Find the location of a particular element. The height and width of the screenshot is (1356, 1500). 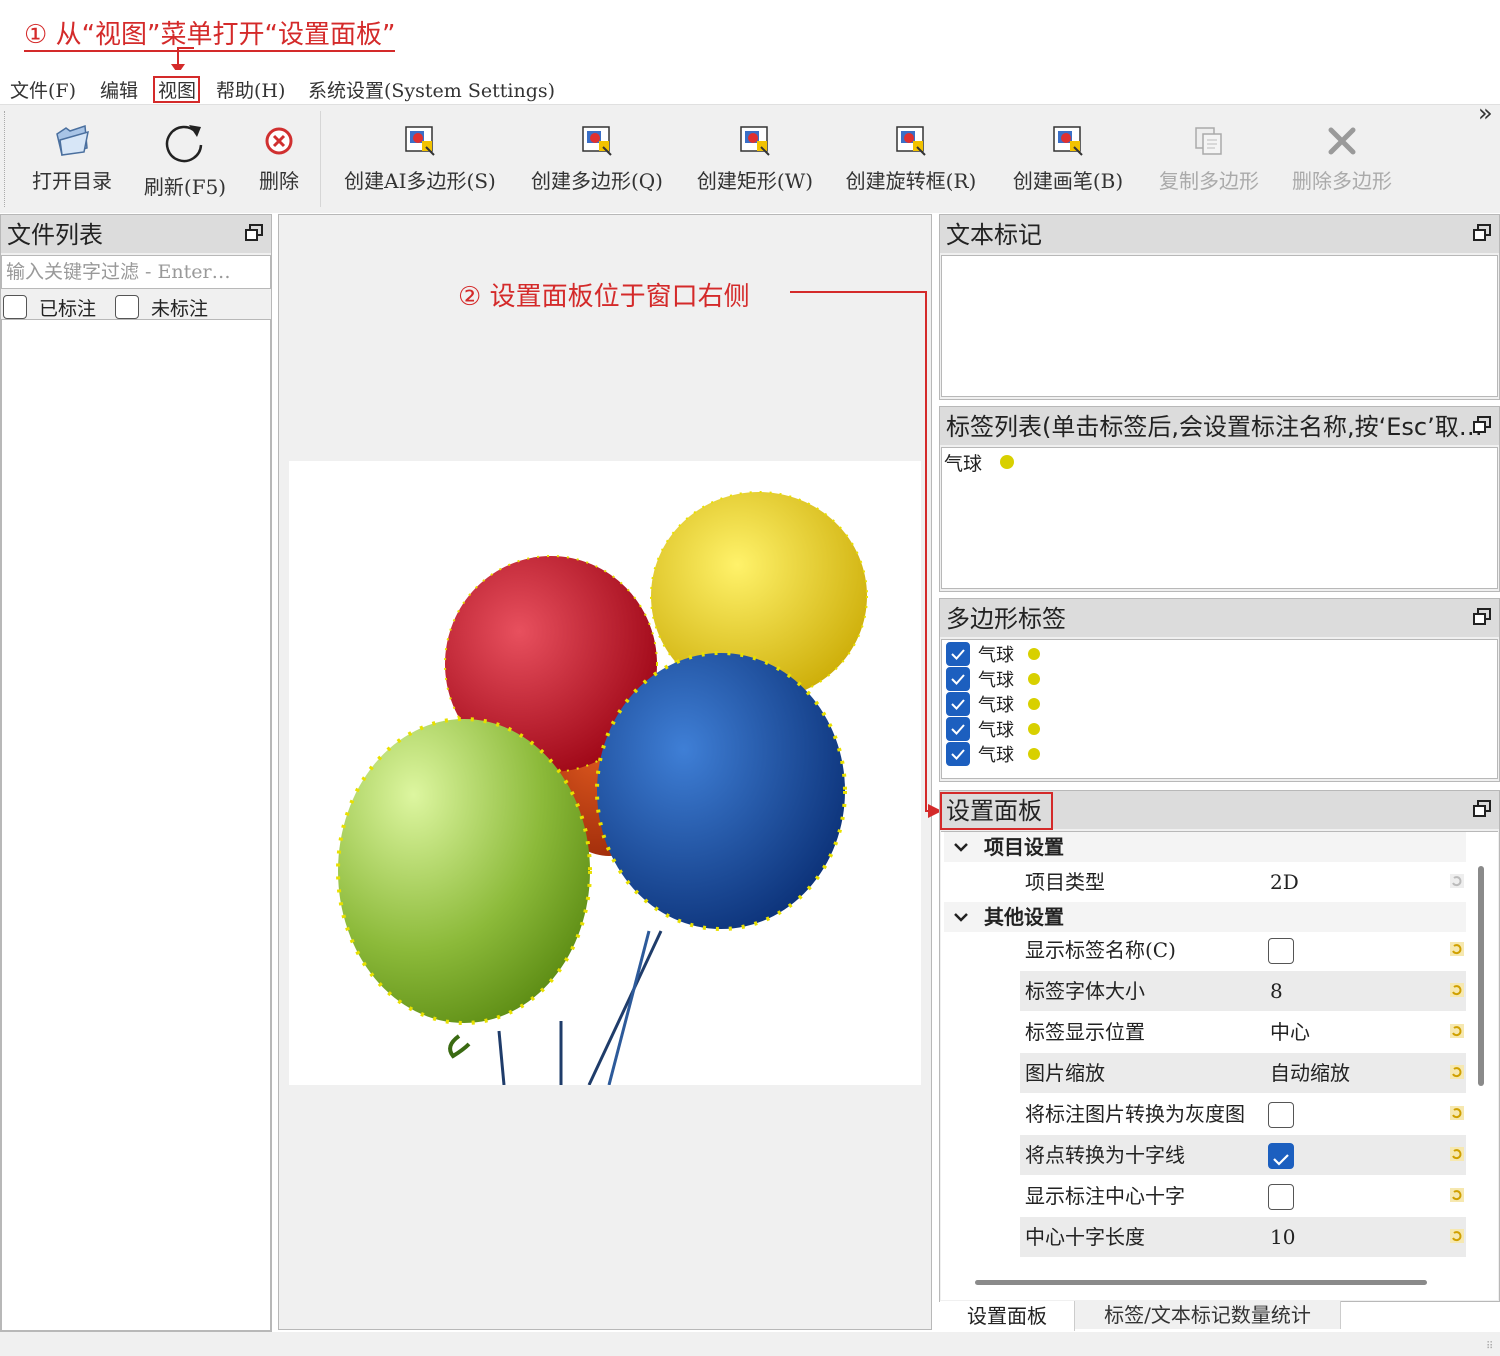

settings-group-project: 项目设置 is located at coordinates (1205, 847).